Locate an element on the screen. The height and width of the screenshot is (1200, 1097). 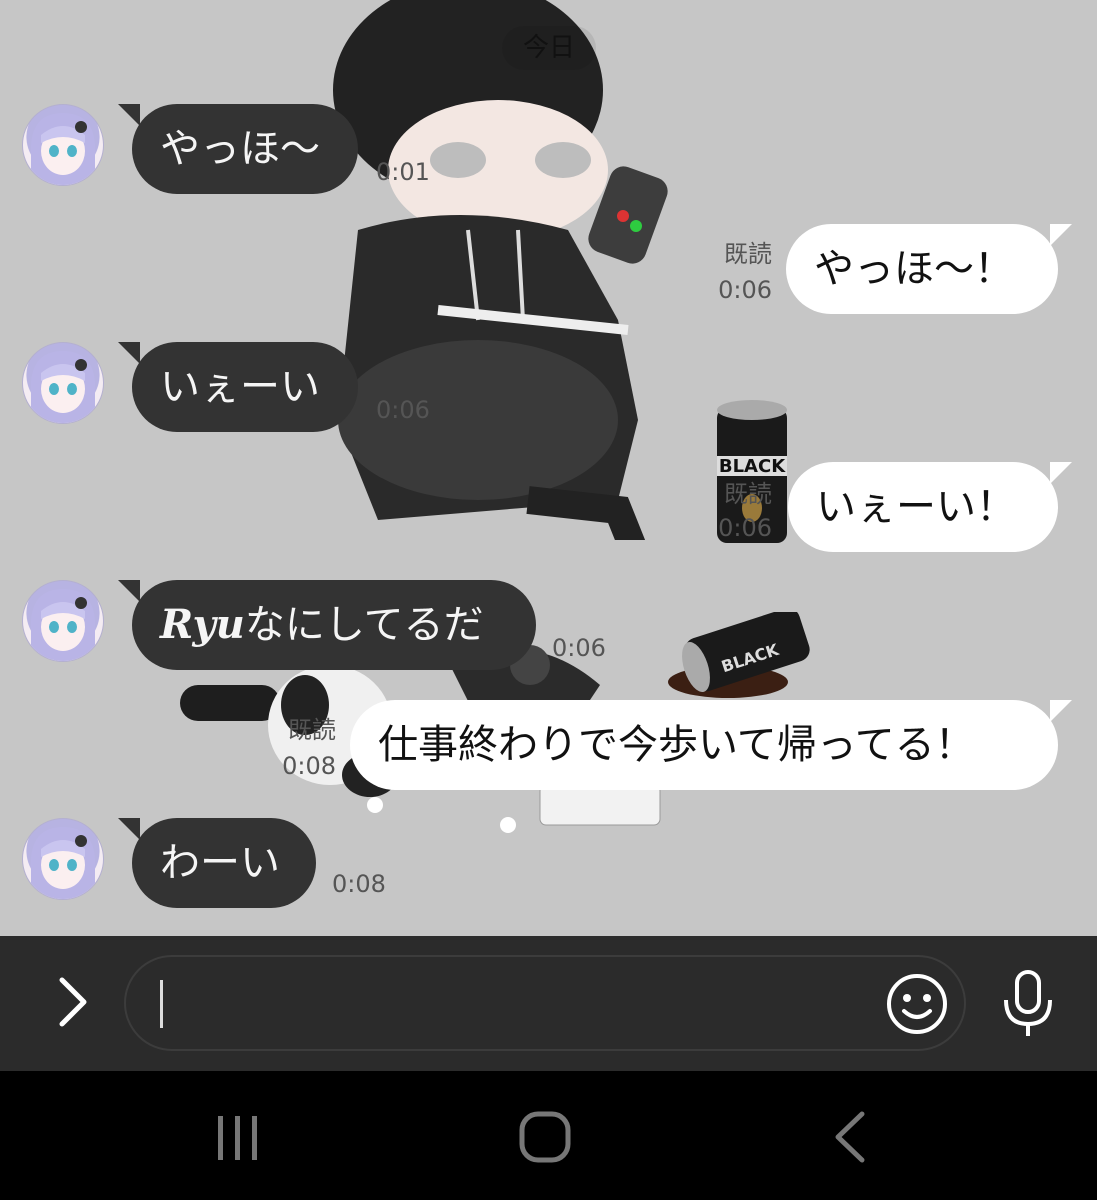
message-bubble: 仕事終わりで今歩いて帰ってる！ is located at coordinates (711, 745).